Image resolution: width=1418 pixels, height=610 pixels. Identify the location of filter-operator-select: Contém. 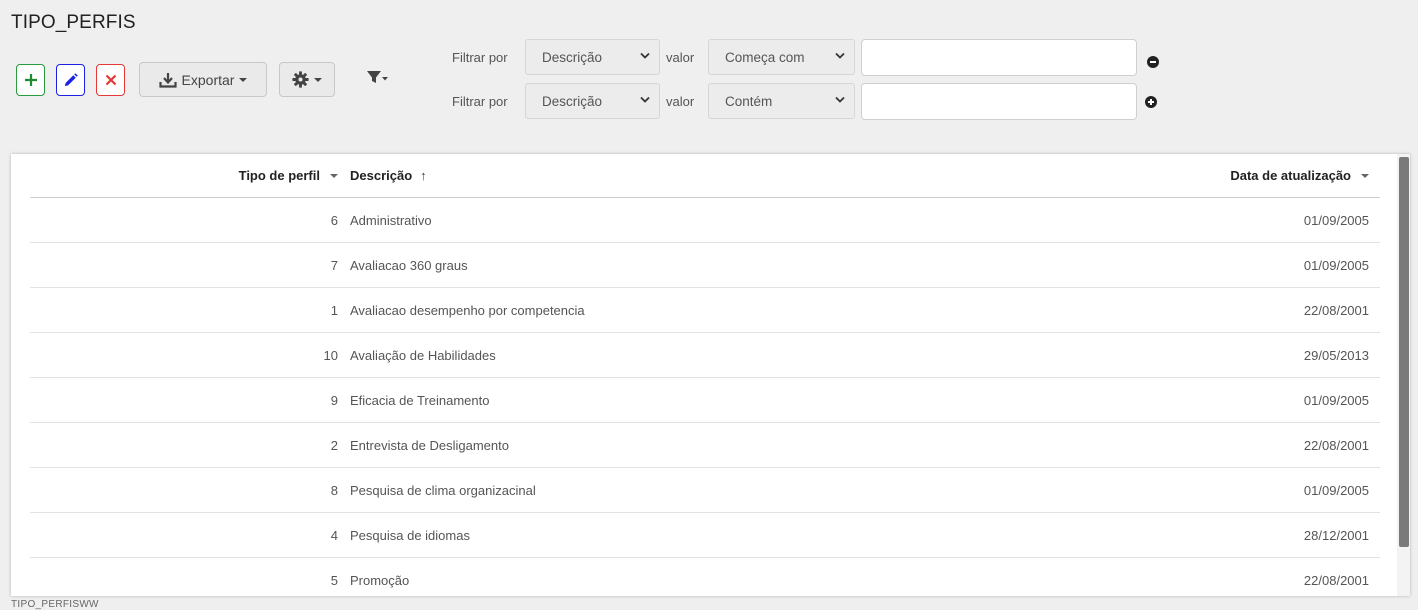
(781, 101).